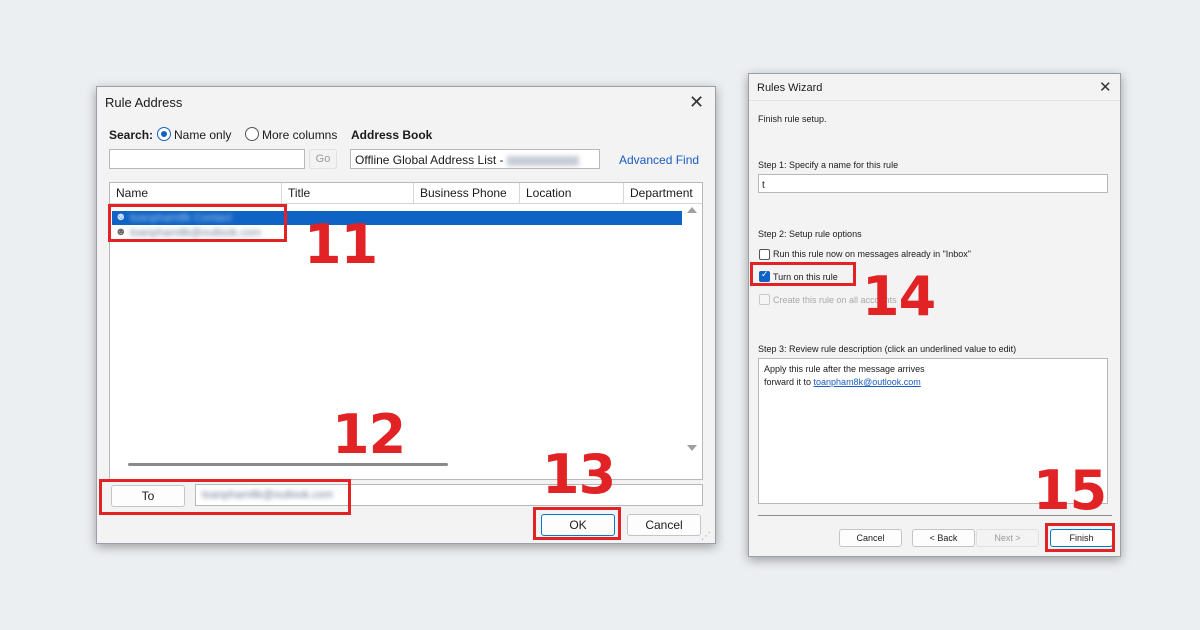 Image resolution: width=1200 pixels, height=630 pixels. What do you see at coordinates (164, 134) in the screenshot?
I see `radio-name-only` at bounding box center [164, 134].